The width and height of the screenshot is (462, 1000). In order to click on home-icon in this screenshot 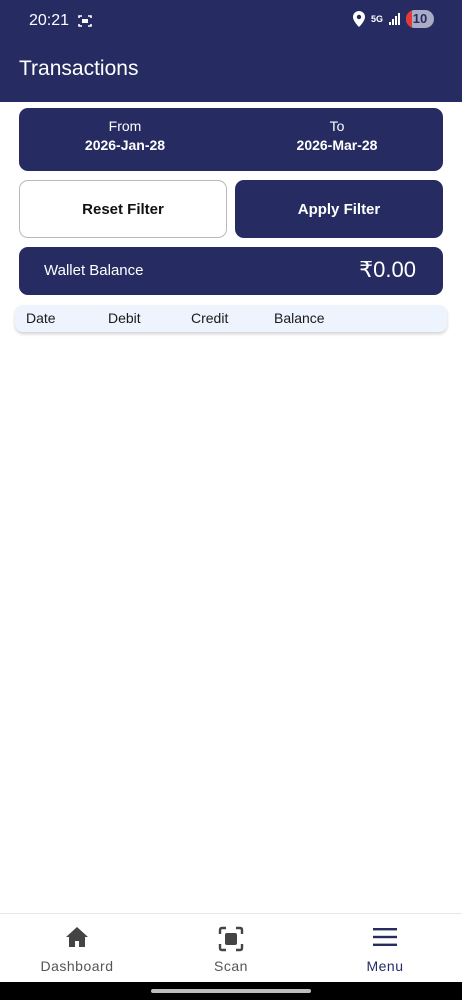, I will do `click(77, 939)`.